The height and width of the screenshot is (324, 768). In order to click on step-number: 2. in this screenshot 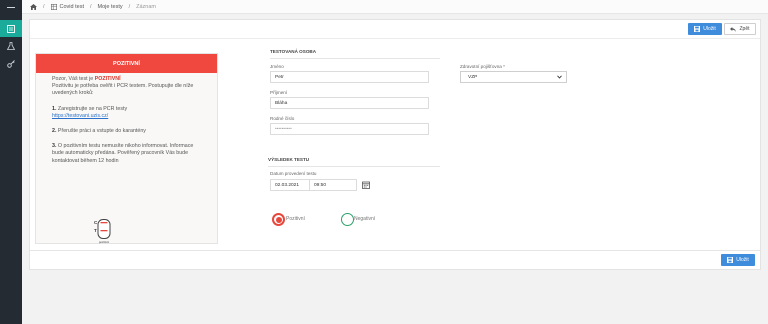, I will do `click(54, 131)`.